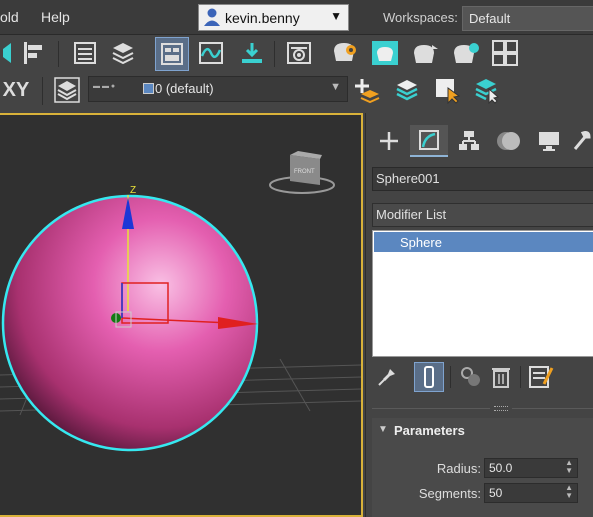 Image resolution: width=593 pixels, height=517 pixels. Describe the element at coordinates (172, 54) in the screenshot. I see `toggle-ribbon-icon` at that location.